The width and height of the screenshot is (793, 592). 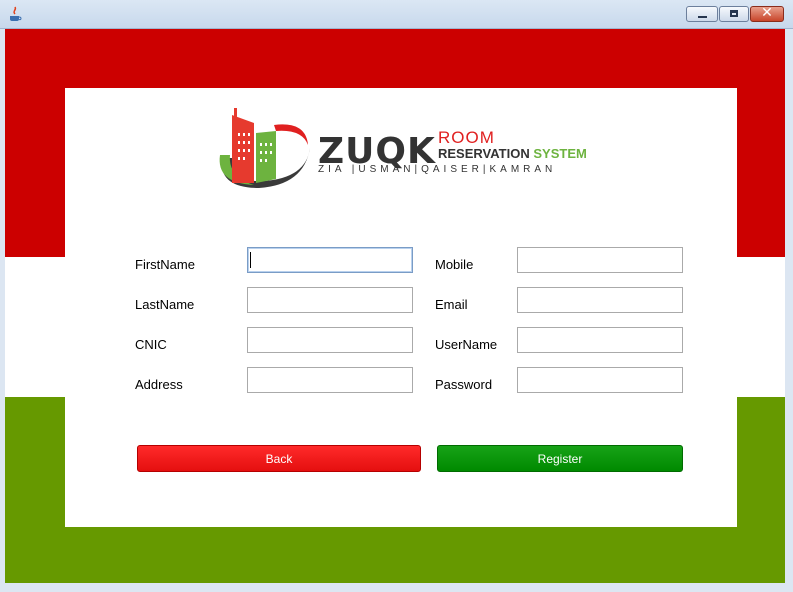 What do you see at coordinates (484, 153) in the screenshot?
I see `logo-reservation-text: RESERVATION` at bounding box center [484, 153].